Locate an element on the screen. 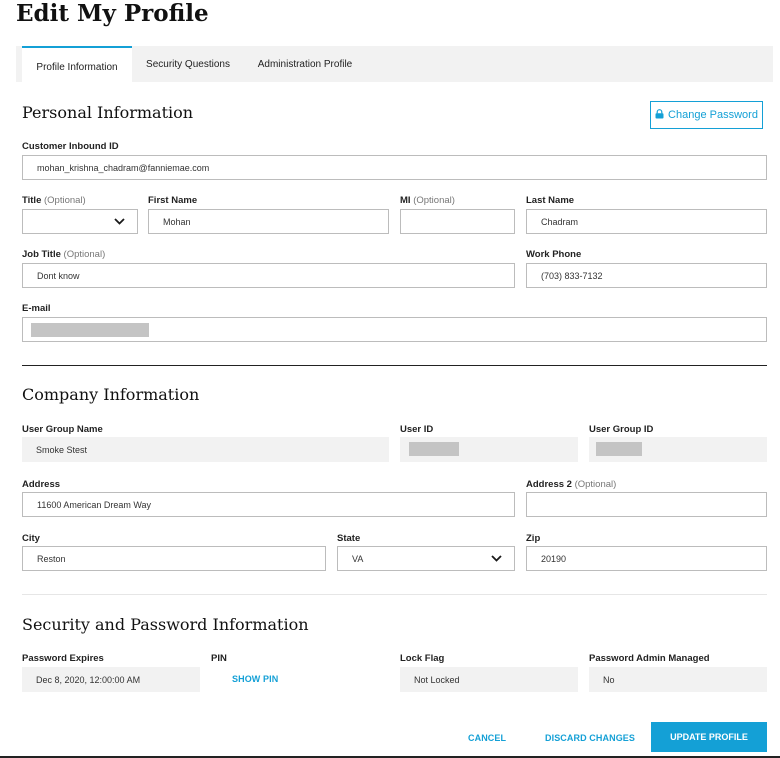 Image resolution: width=780 pixels, height=758 pixels. state-select: VA is located at coordinates (426, 558).